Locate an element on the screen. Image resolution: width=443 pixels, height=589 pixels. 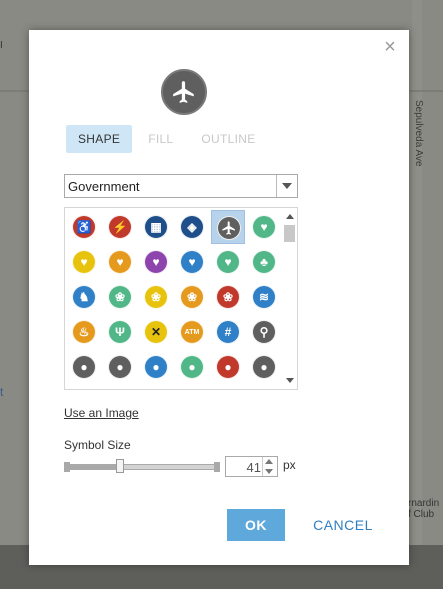
tree-icon: ♣ is located at coordinates (264, 262).